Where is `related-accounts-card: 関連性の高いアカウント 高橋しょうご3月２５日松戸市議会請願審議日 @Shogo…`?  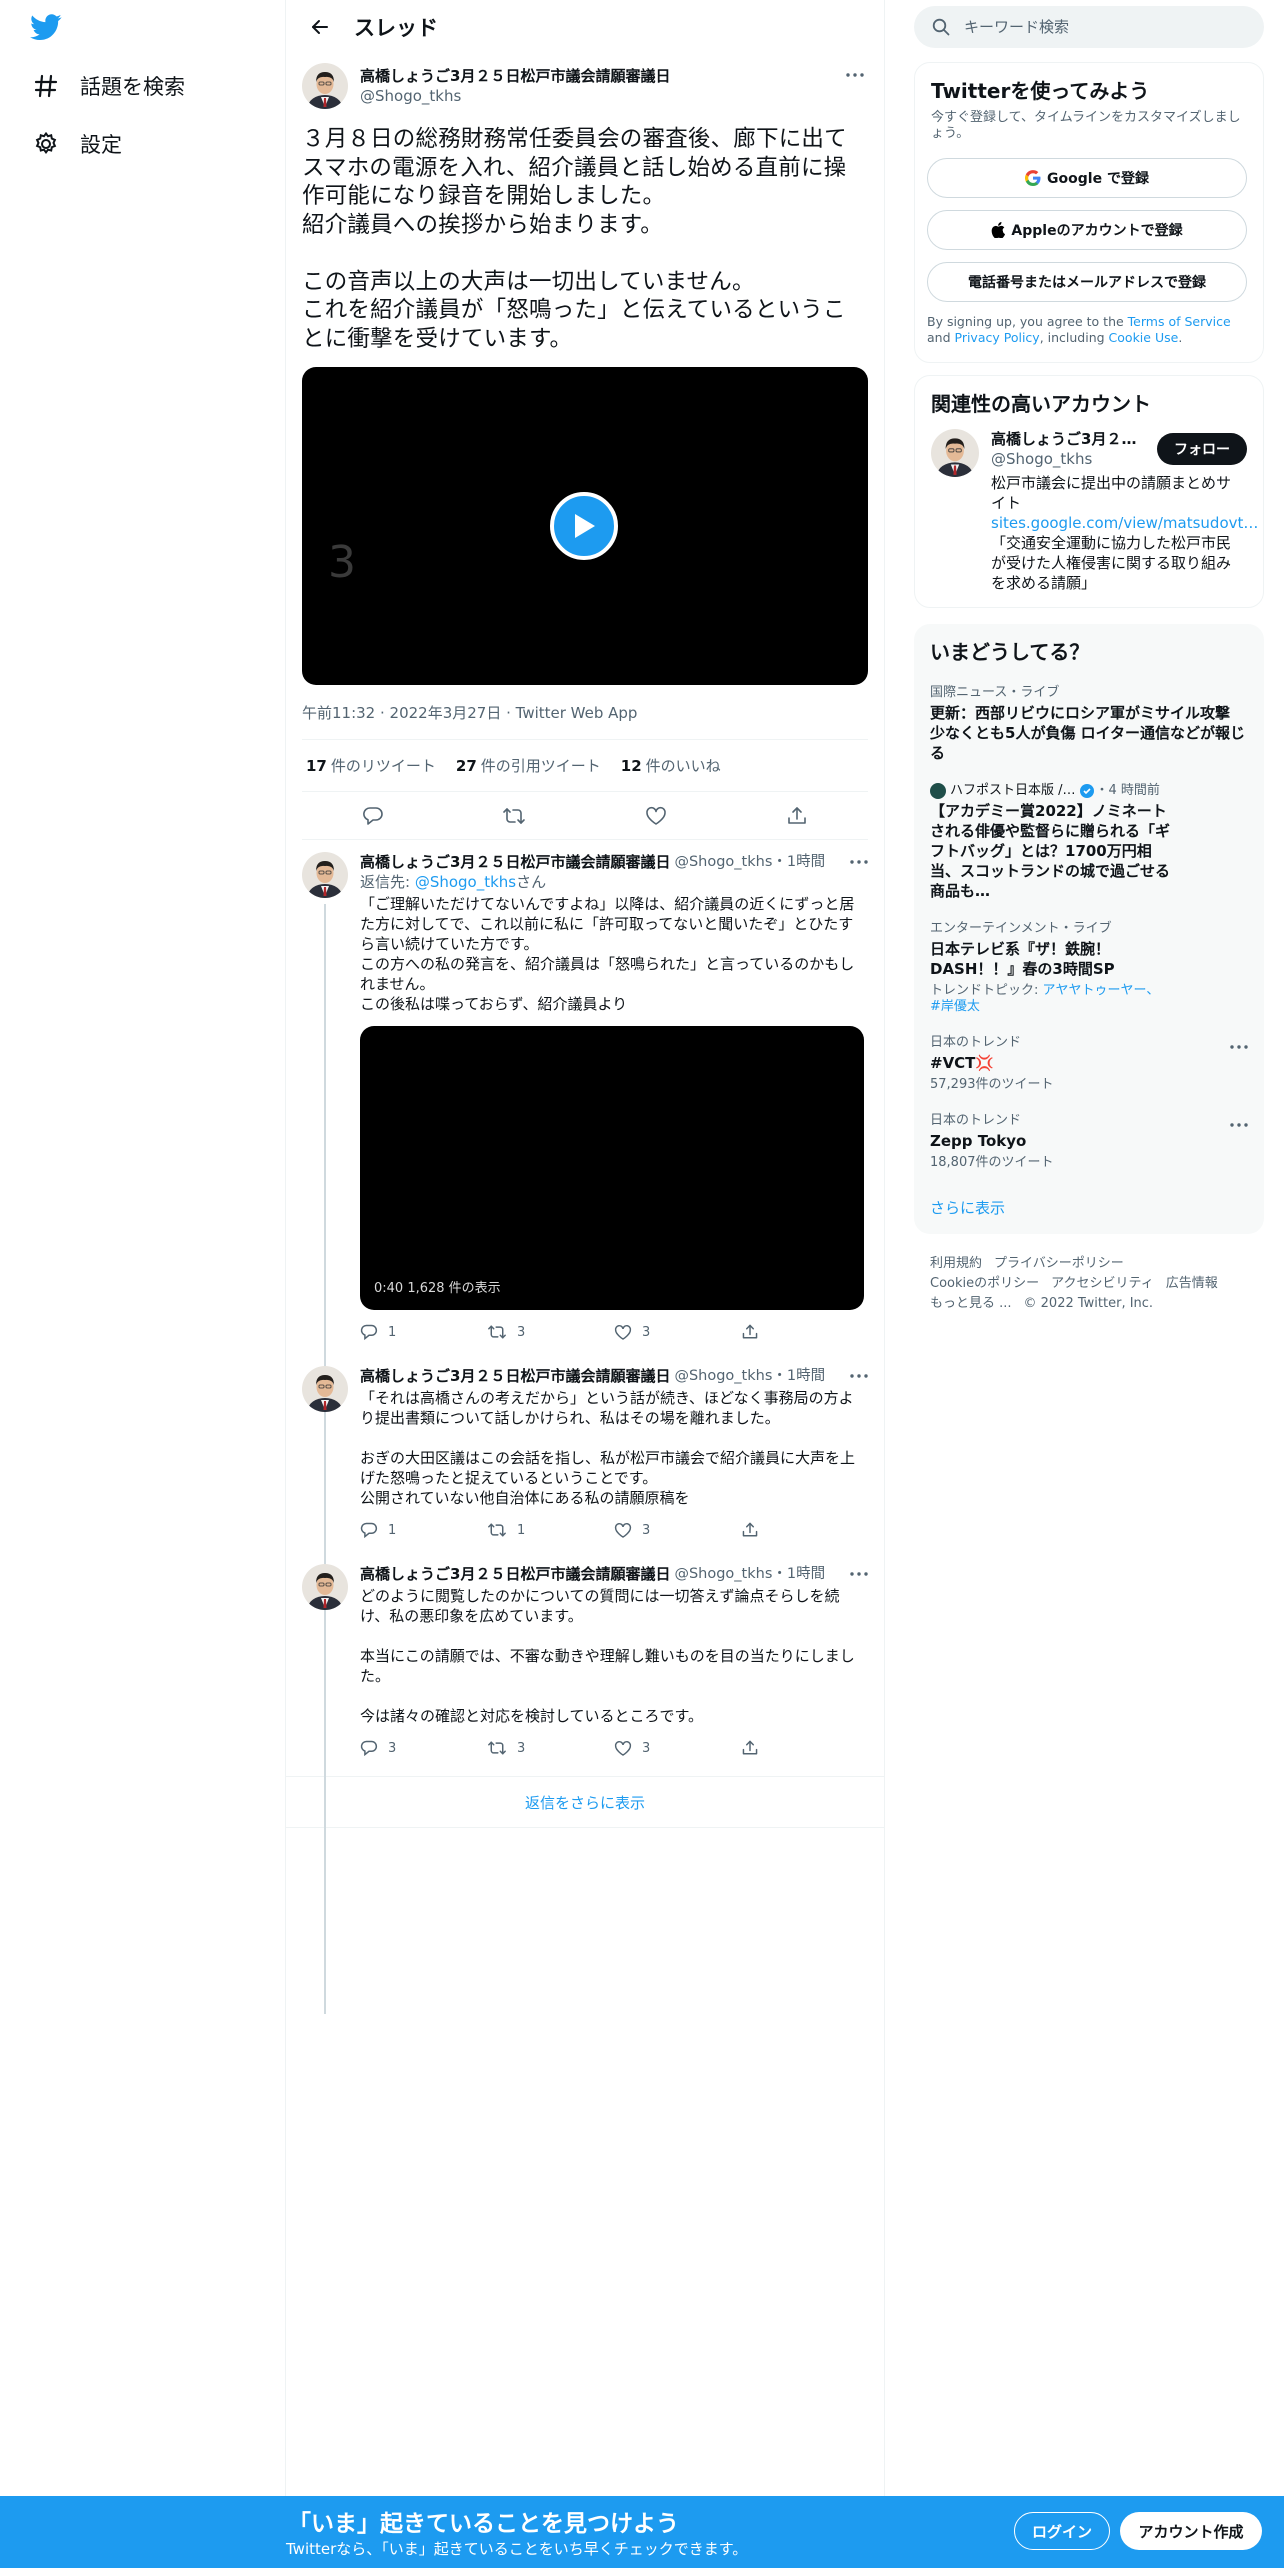
related-accounts-card: 関連性の高いアカウント 高橋しょうご3月２５日松戸市議会請願審議日 @Shogo… is located at coordinates (1089, 491).